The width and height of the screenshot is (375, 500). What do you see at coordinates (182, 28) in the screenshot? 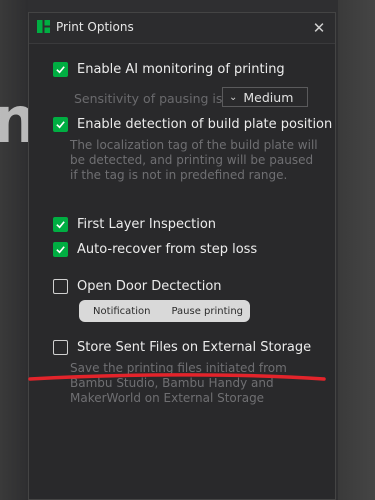
I see `dialog-titlebar: Print Options ✕` at bounding box center [182, 28].